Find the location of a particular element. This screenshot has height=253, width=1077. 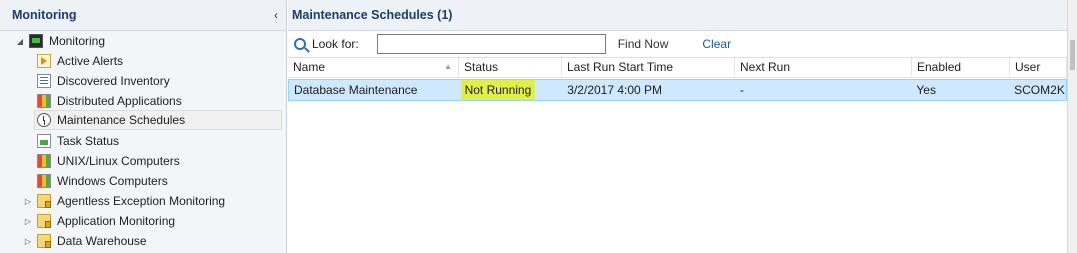

column-header-enabled: Enabled is located at coordinates (961, 66).